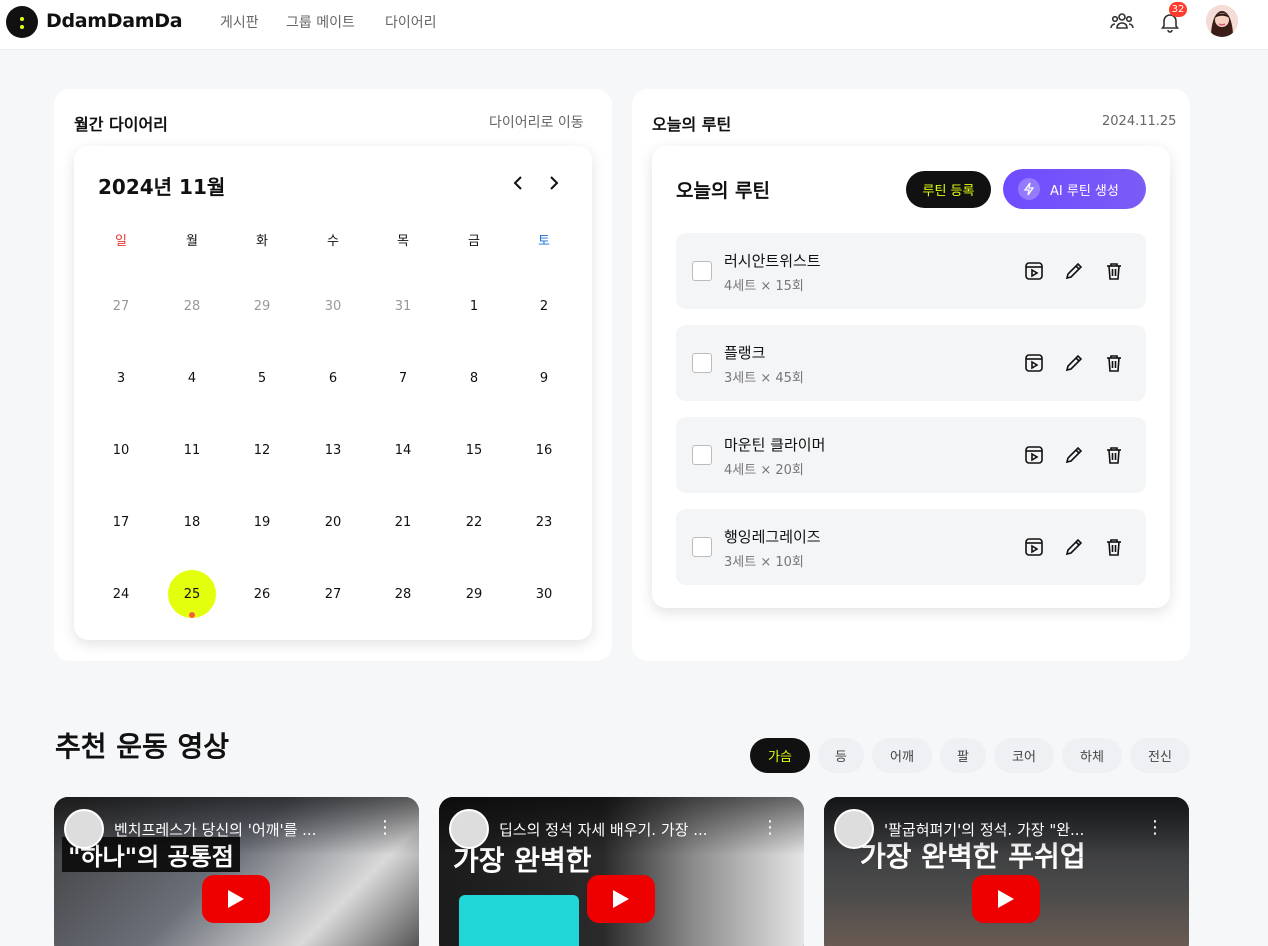  Describe the element at coordinates (474, 378) in the screenshot. I see `calendar-day: 8` at that location.